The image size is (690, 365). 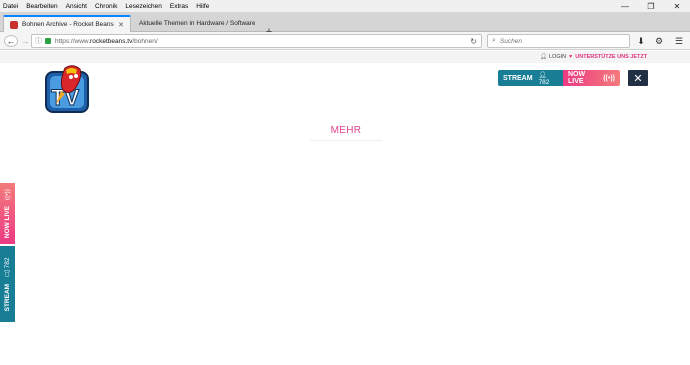 I want to click on window-controls: — ❐ ✕, so click(x=651, y=6).